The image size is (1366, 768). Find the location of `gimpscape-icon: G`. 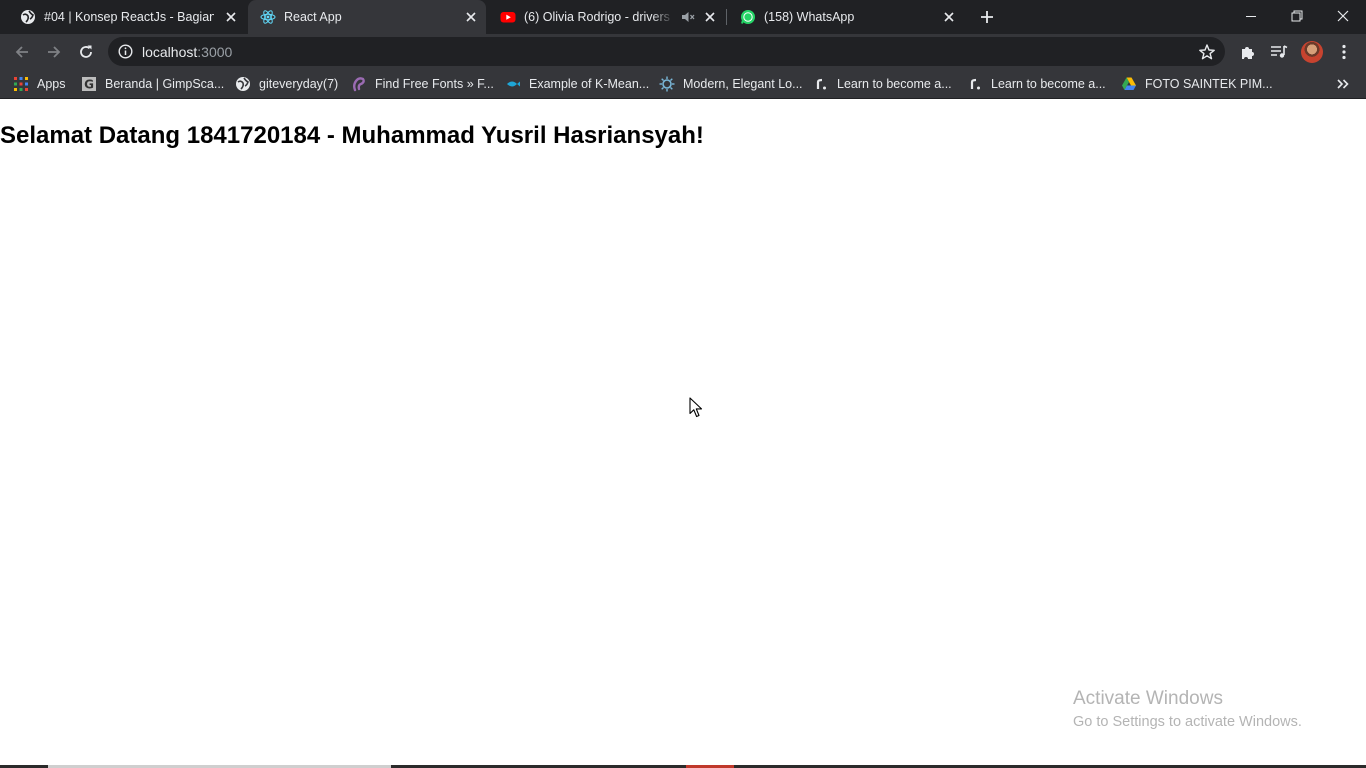

gimpscape-icon: G is located at coordinates (89, 84).